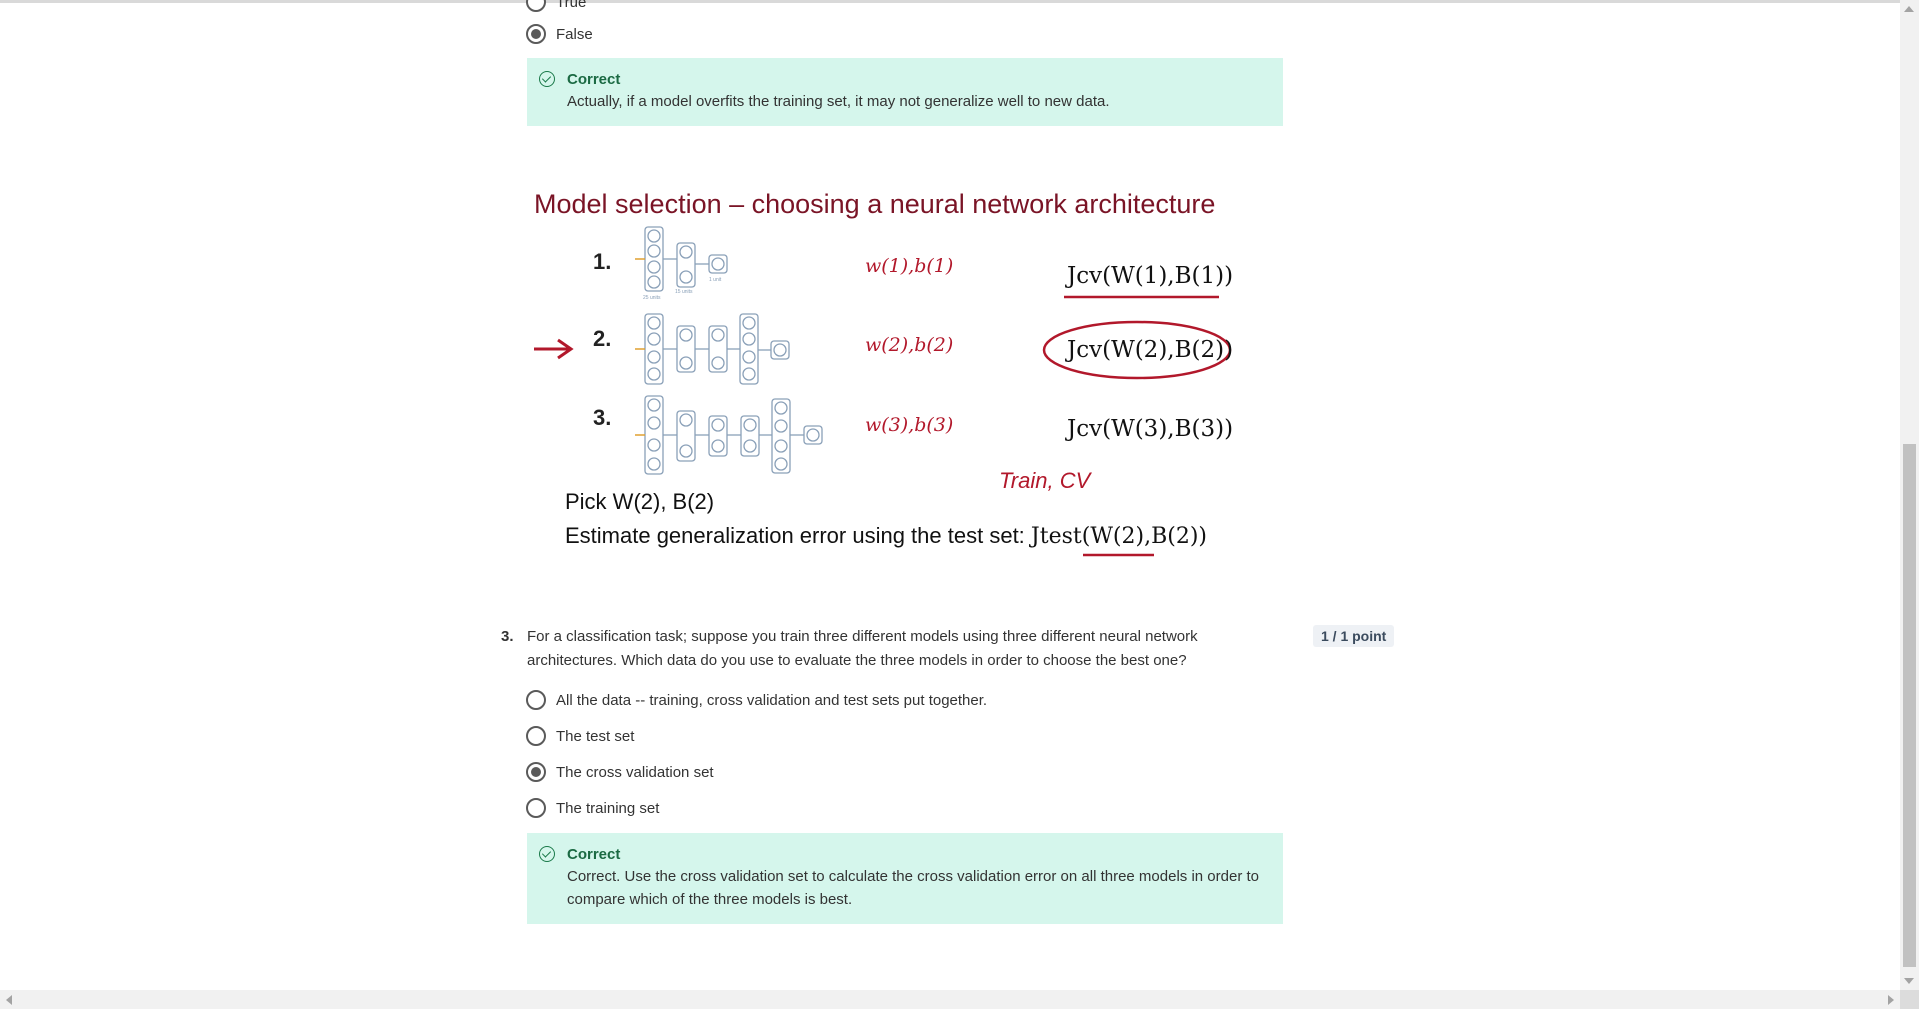  I want to click on scroll-down-arrow-icon, so click(1909, 981).